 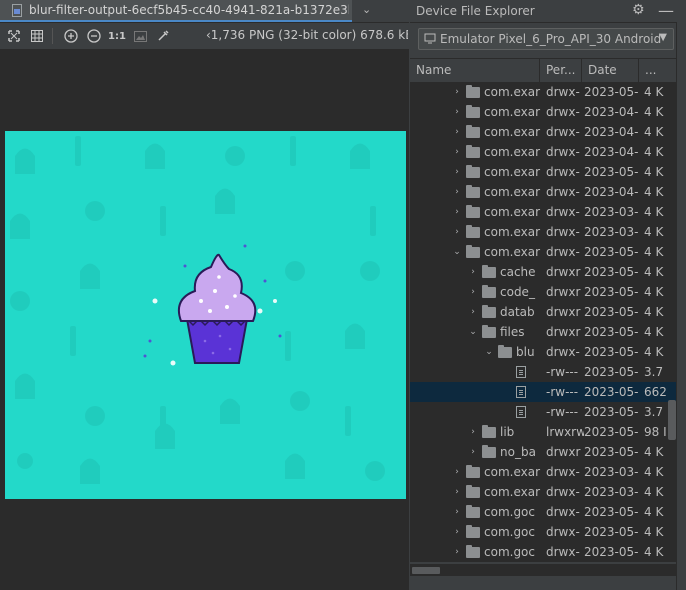 What do you see at coordinates (543, 452) in the screenshot?
I see `file-row: › no_ba drwxr 2023-05- 4 K` at bounding box center [543, 452].